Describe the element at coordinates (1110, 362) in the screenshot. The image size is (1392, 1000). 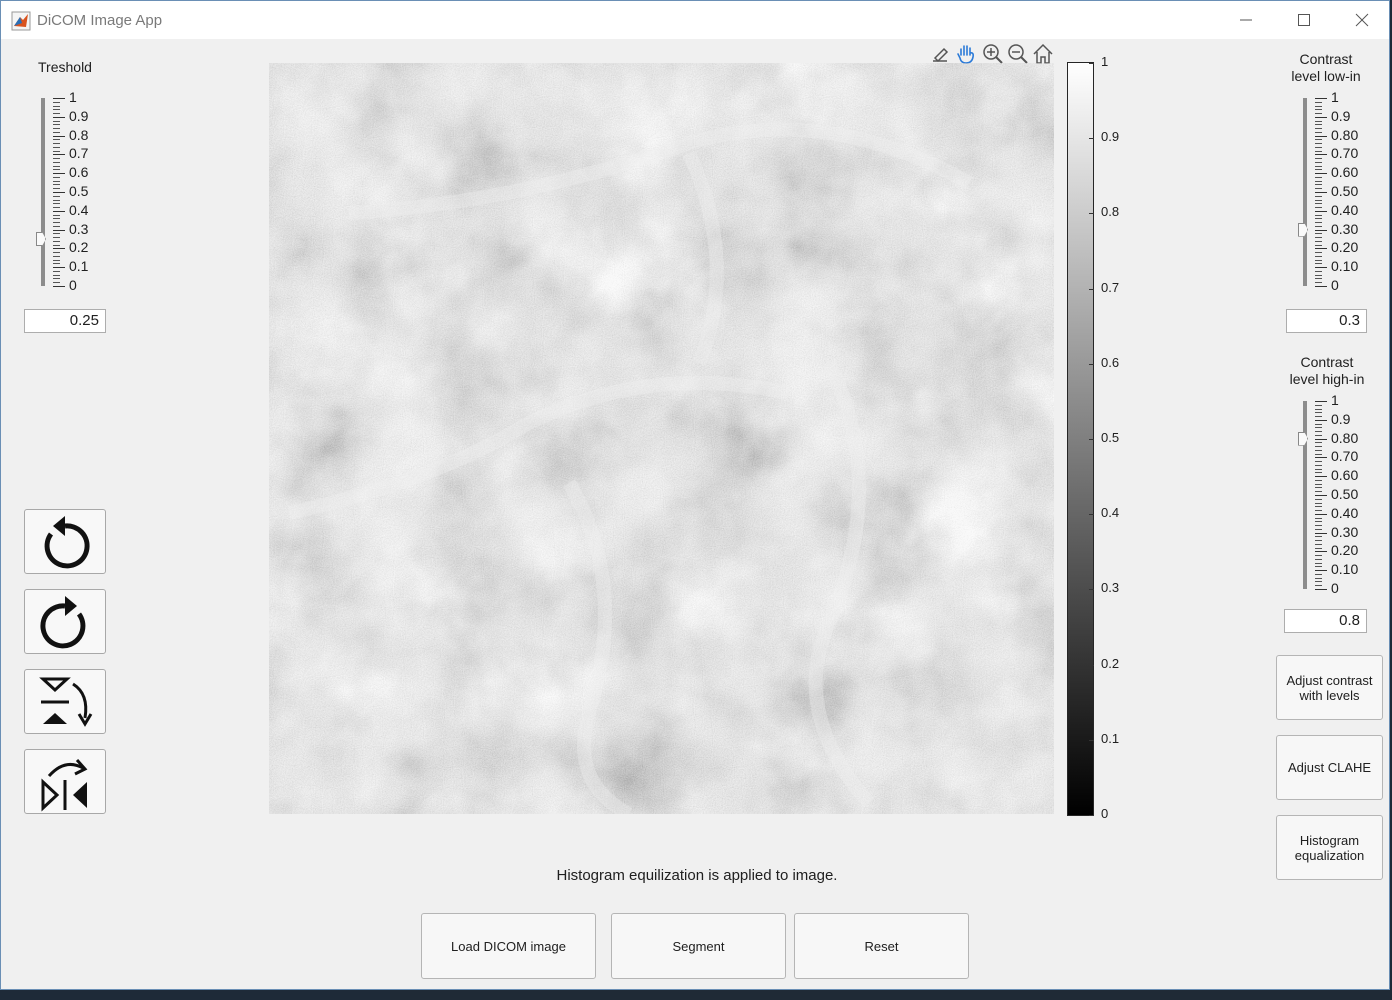
I see `colorbar-tick-label: 0.6` at that location.